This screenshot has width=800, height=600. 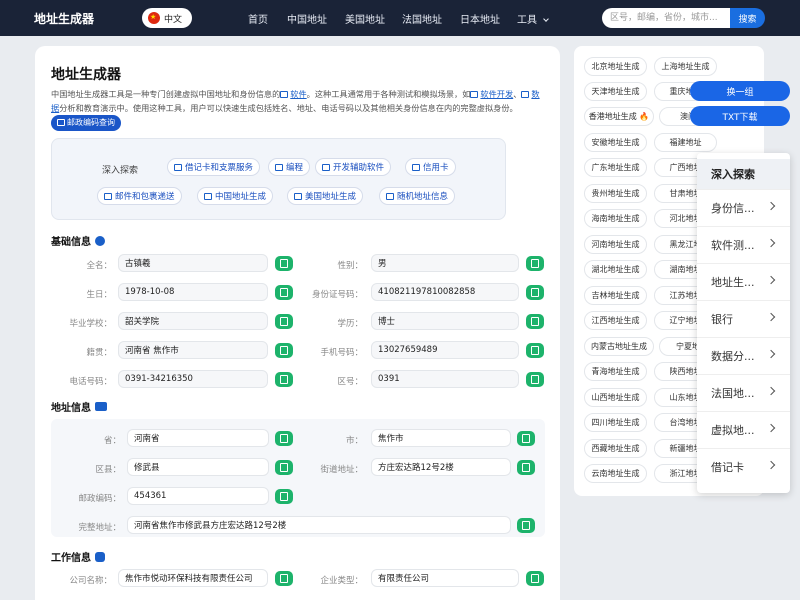 I want to click on intro-link-software: 软件, so click(x=293, y=94).